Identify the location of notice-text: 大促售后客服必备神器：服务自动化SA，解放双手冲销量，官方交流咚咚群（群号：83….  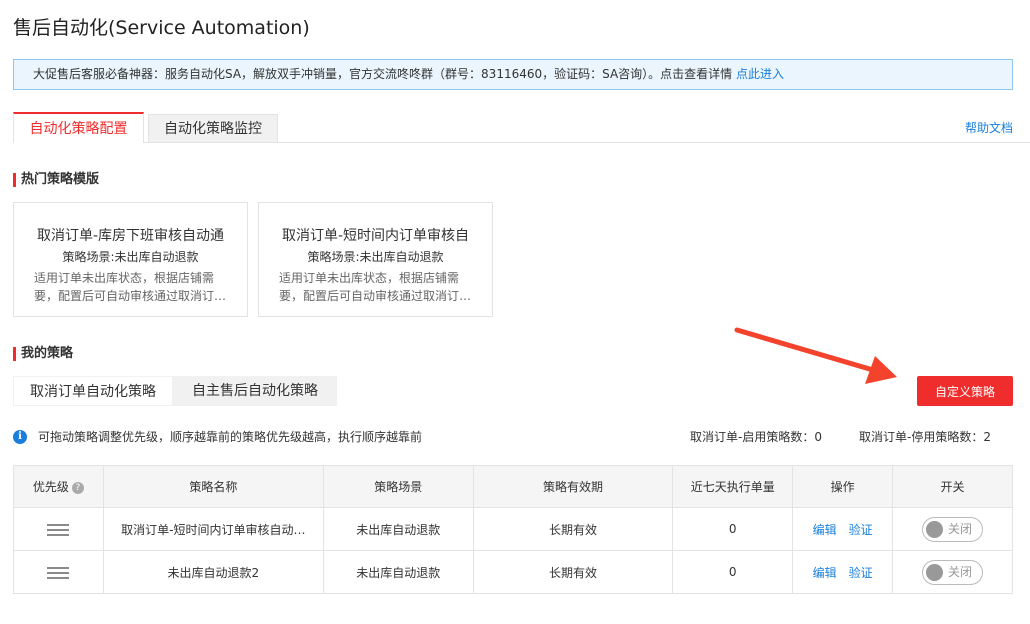
(384, 74).